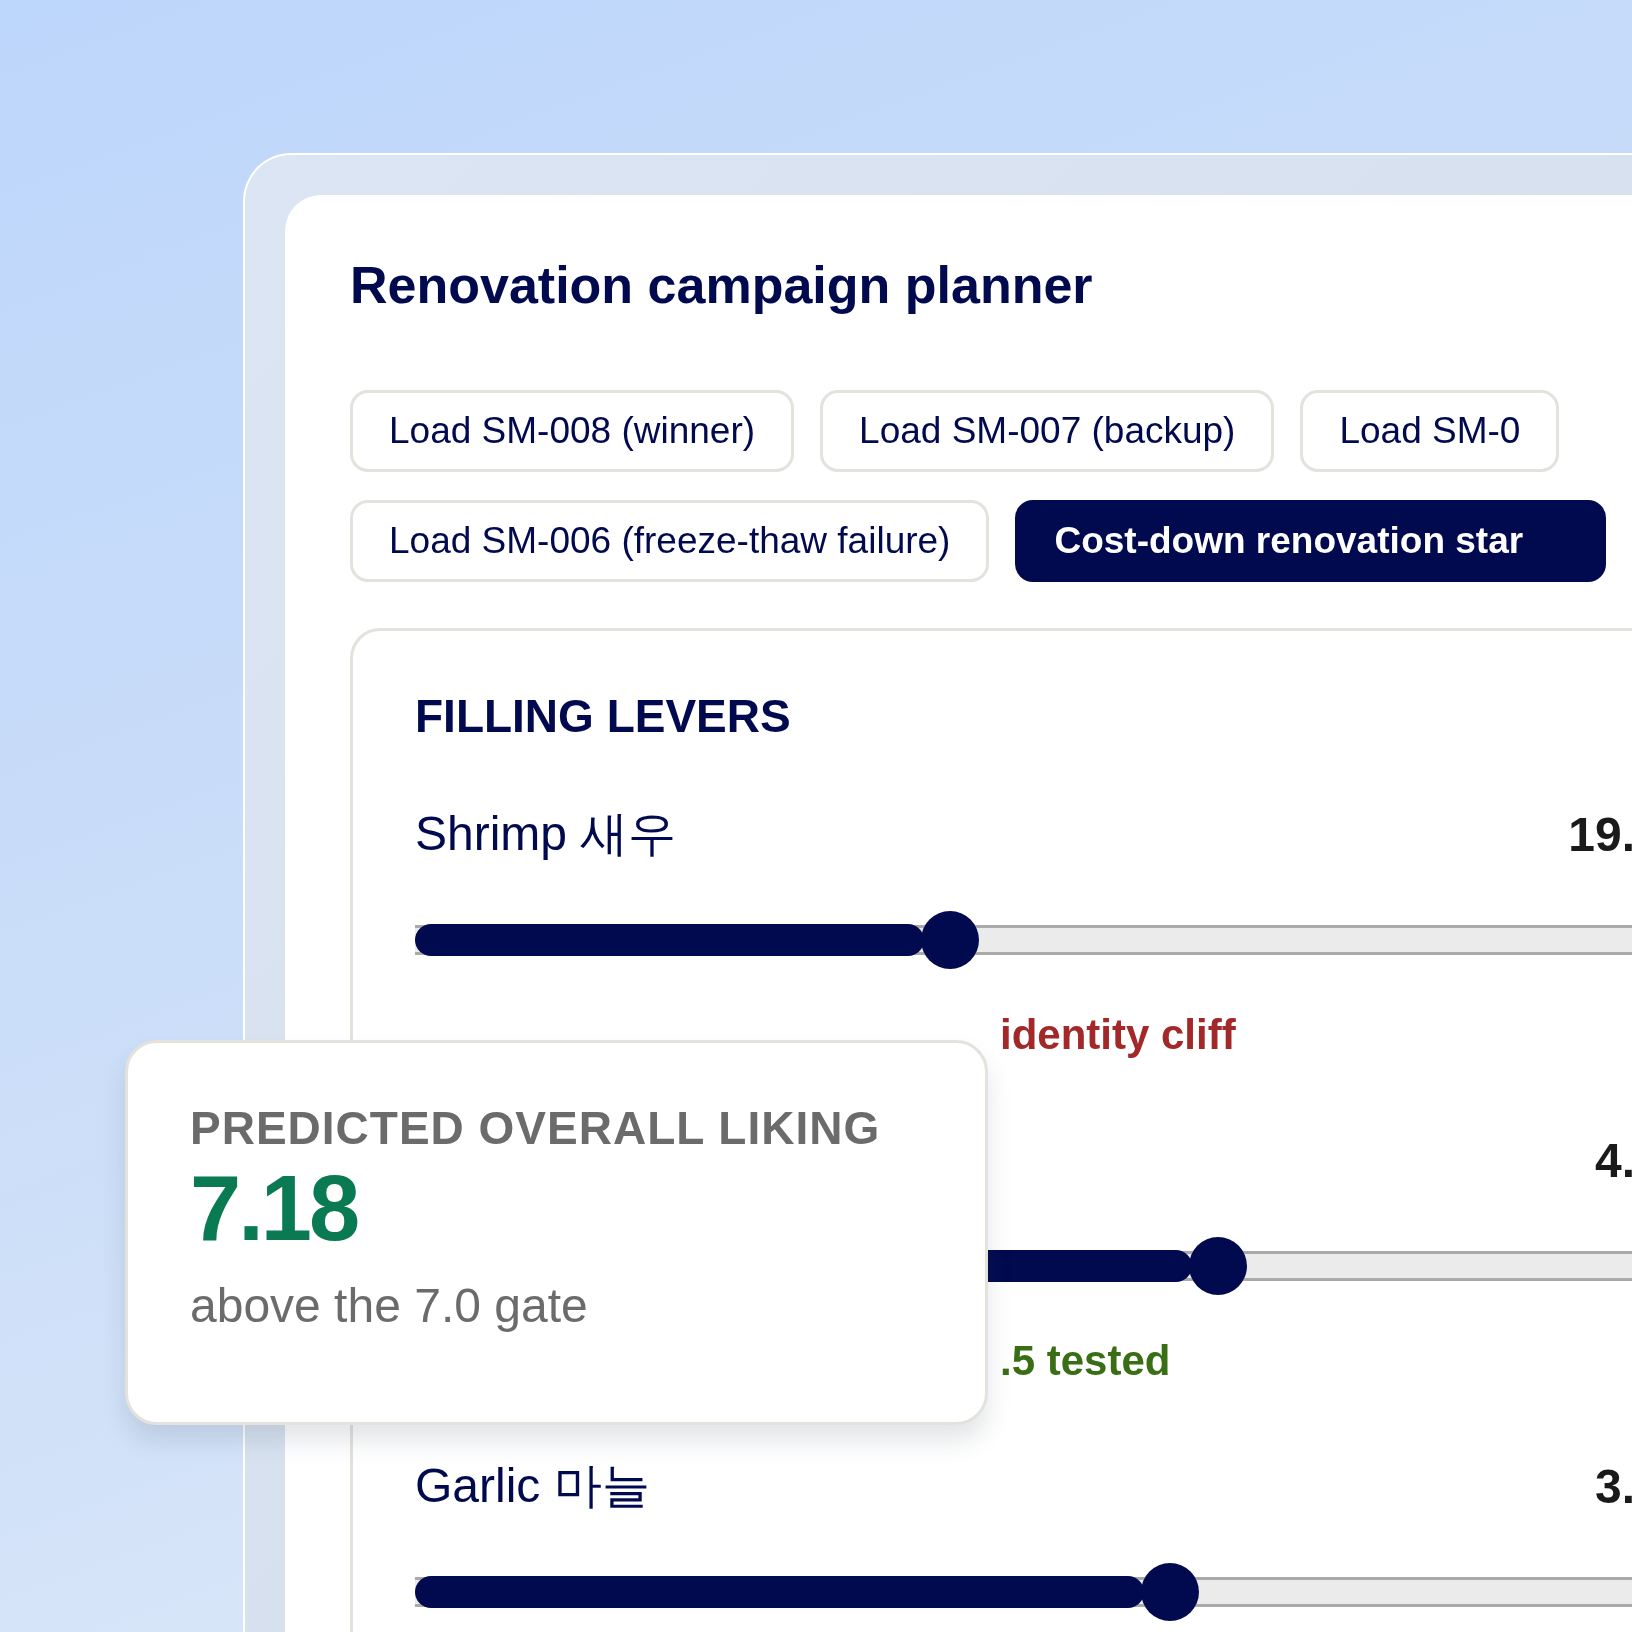  I want to click on section-heading: FILLING LEVERS, so click(603, 716).